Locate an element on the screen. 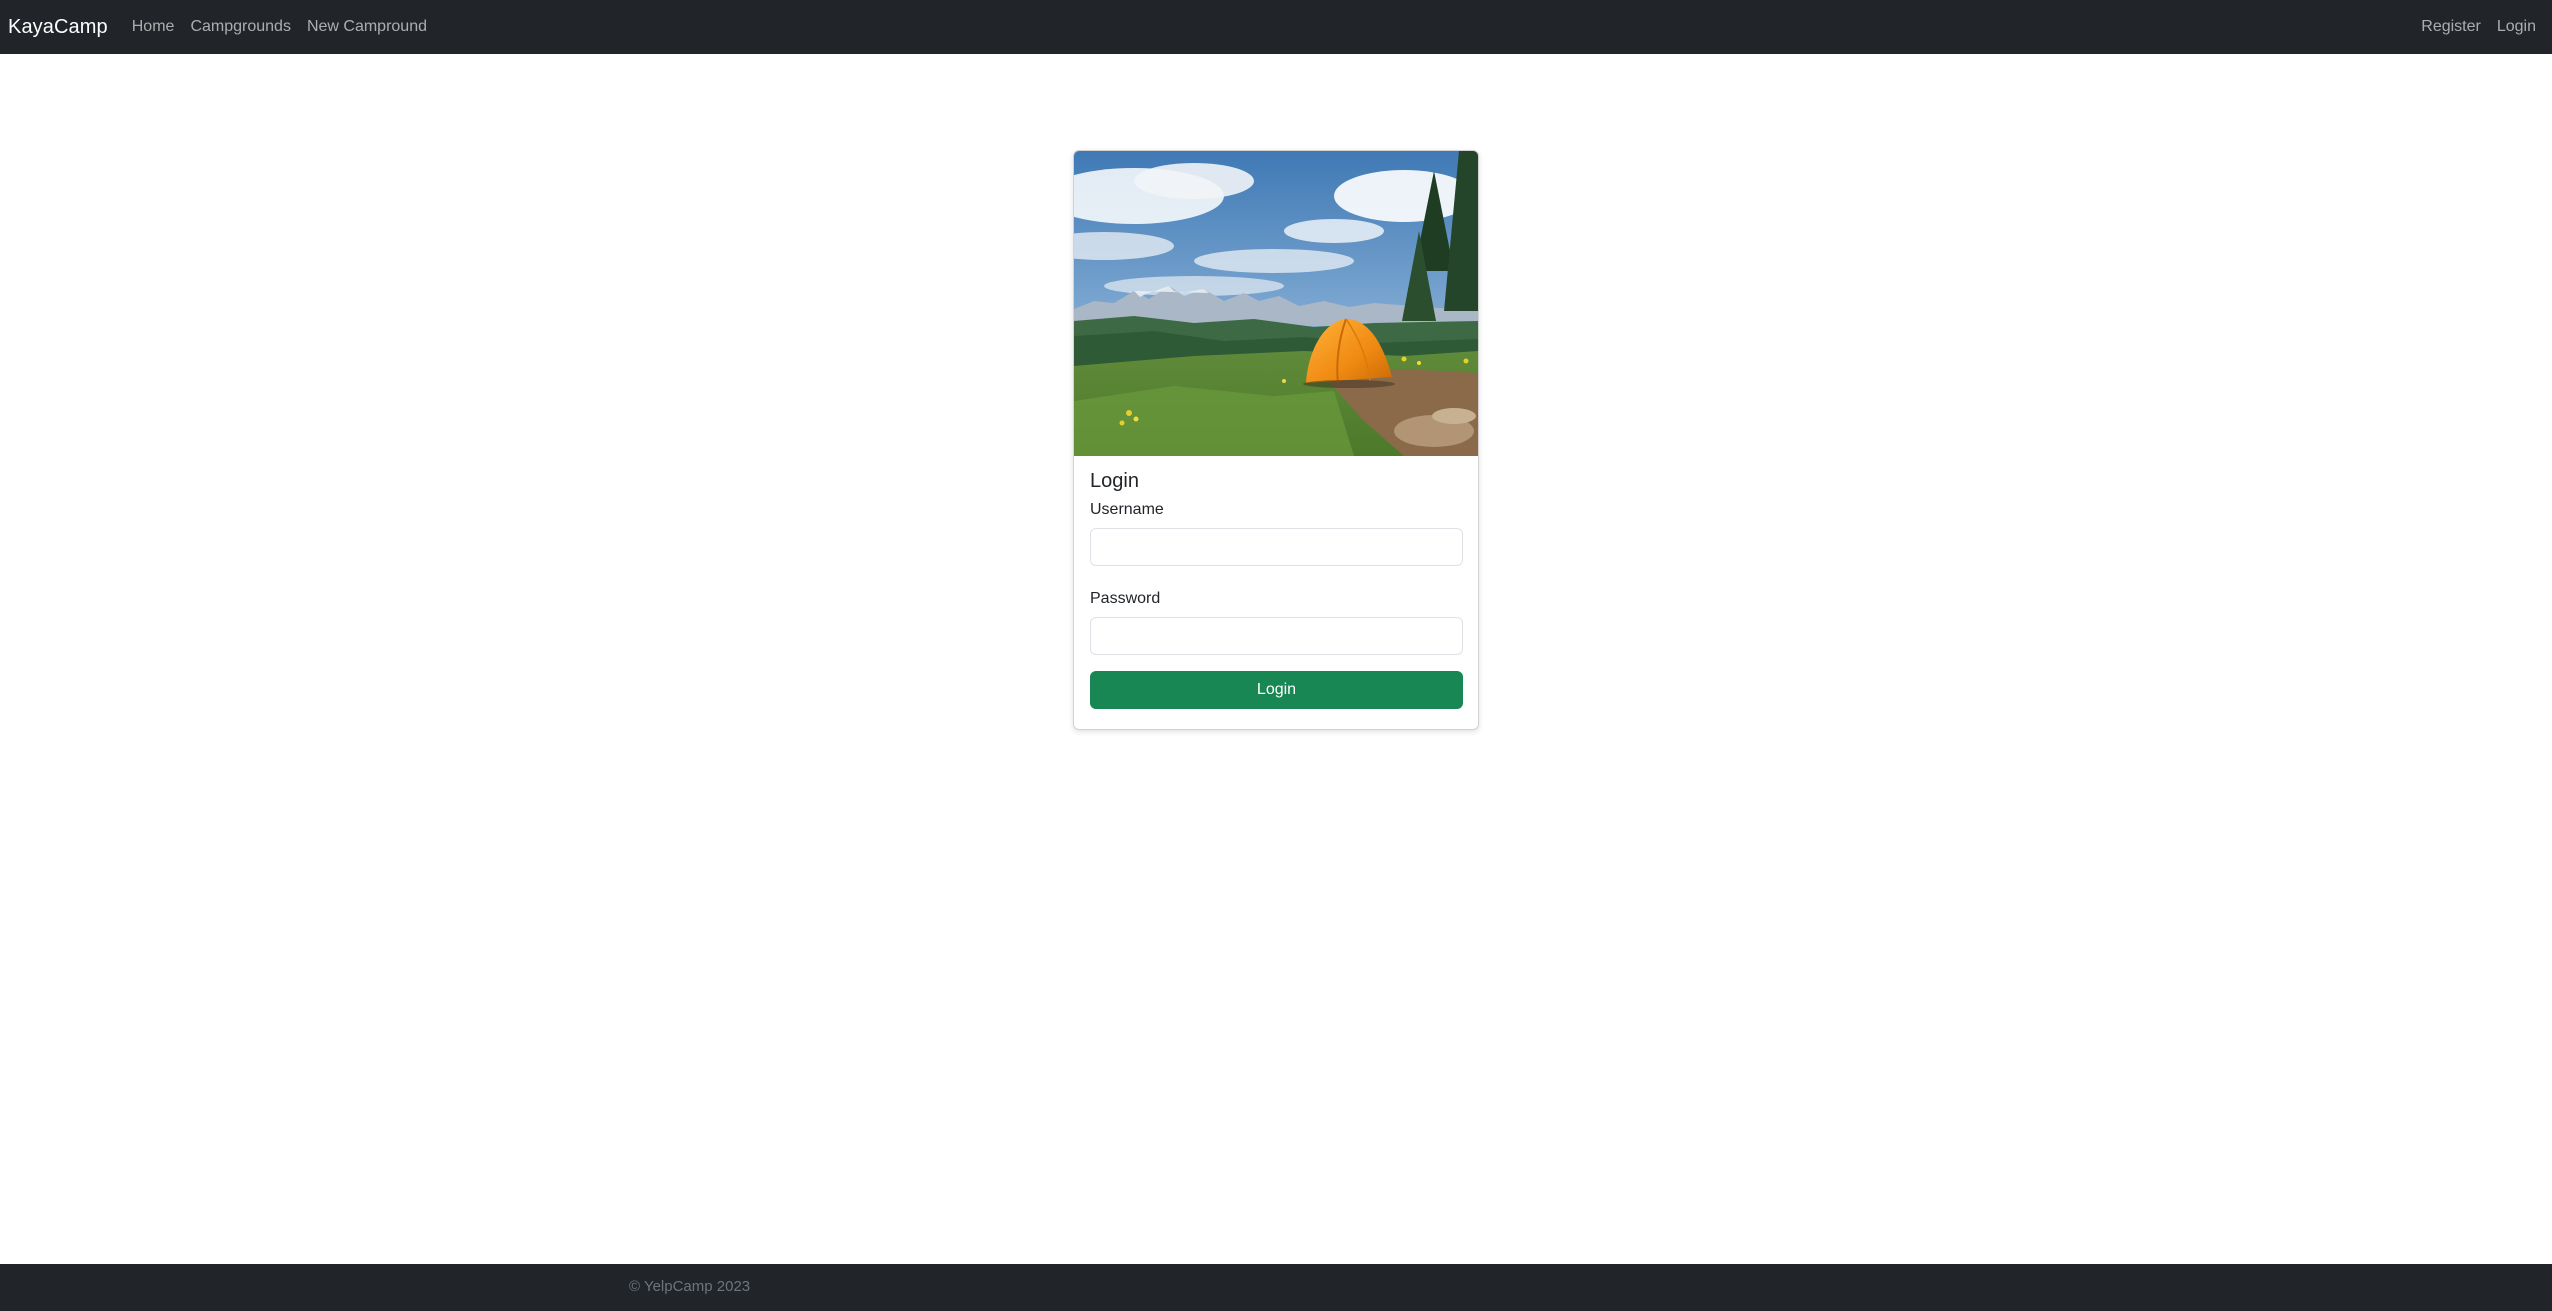  username-input is located at coordinates (1276, 547).